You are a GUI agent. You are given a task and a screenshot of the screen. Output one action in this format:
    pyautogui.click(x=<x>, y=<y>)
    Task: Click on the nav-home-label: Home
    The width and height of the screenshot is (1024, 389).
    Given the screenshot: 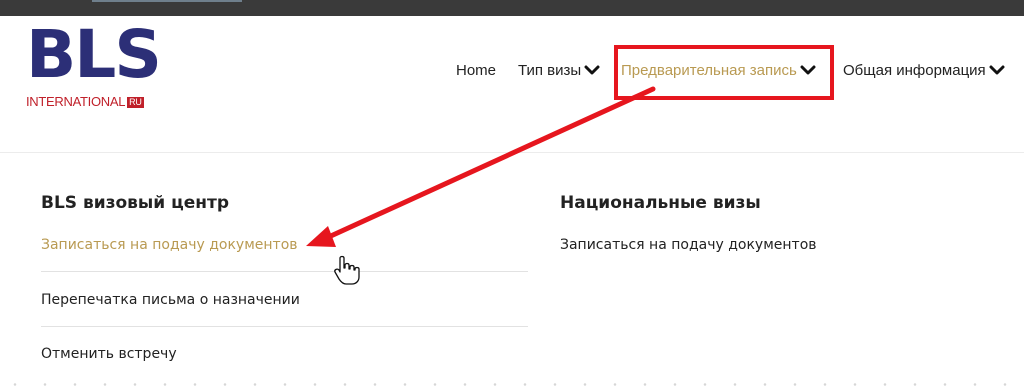 What is the action you would take?
    pyautogui.click(x=476, y=70)
    